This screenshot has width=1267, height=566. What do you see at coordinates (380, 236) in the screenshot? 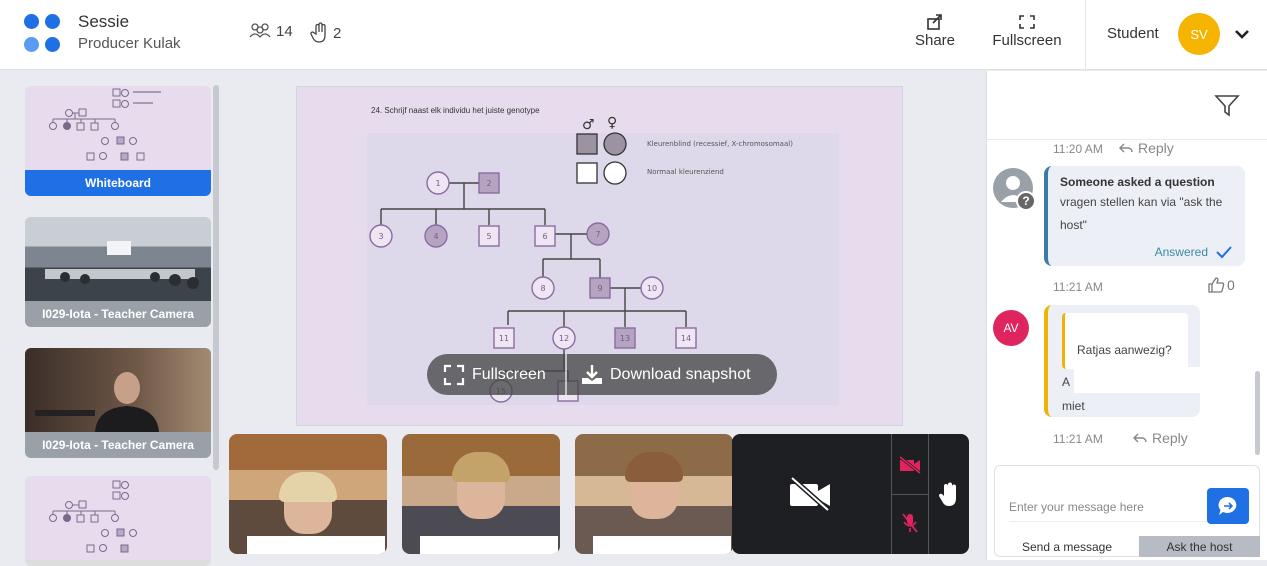
I see `node-label: 3` at bounding box center [380, 236].